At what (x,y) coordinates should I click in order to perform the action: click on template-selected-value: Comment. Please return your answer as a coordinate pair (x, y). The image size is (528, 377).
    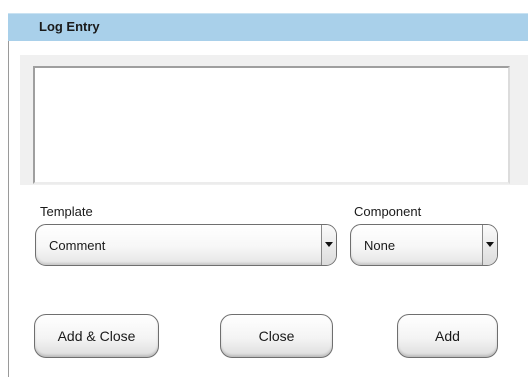
    Looking at the image, I should click on (77, 245).